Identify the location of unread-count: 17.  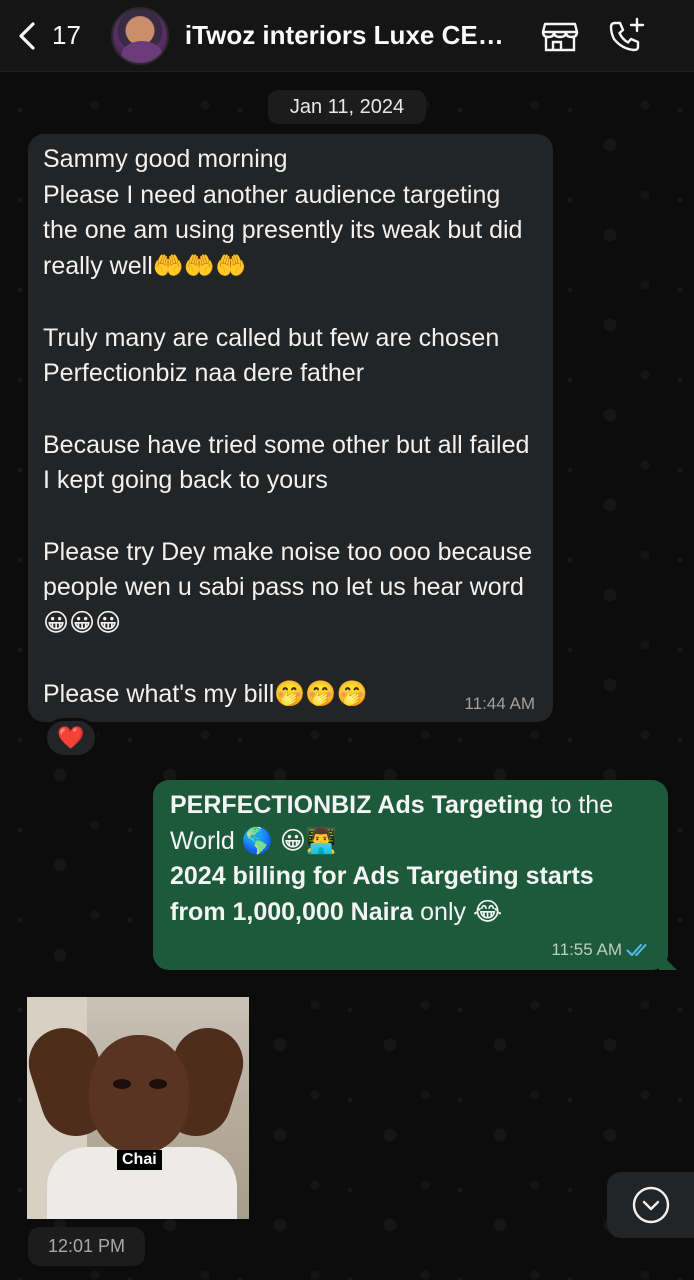
(66, 35).